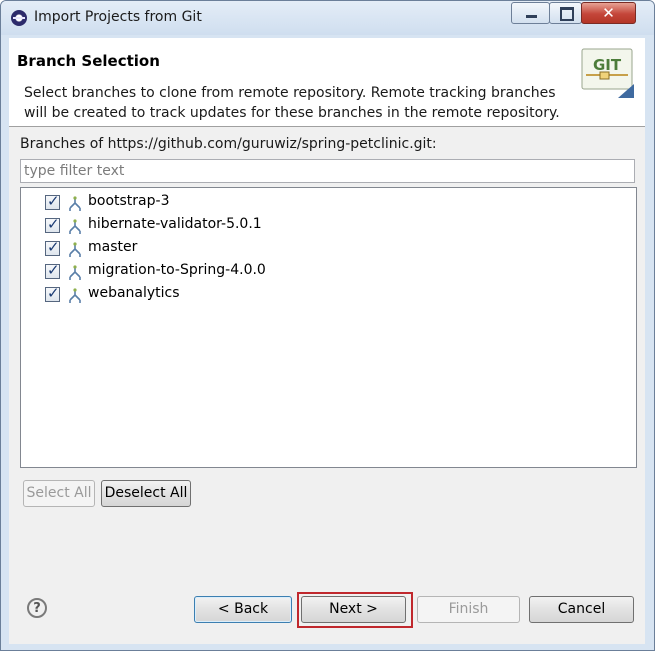 This screenshot has height=651, width=655. What do you see at coordinates (88, 61) in the screenshot?
I see `page-title: Branch Selection` at bounding box center [88, 61].